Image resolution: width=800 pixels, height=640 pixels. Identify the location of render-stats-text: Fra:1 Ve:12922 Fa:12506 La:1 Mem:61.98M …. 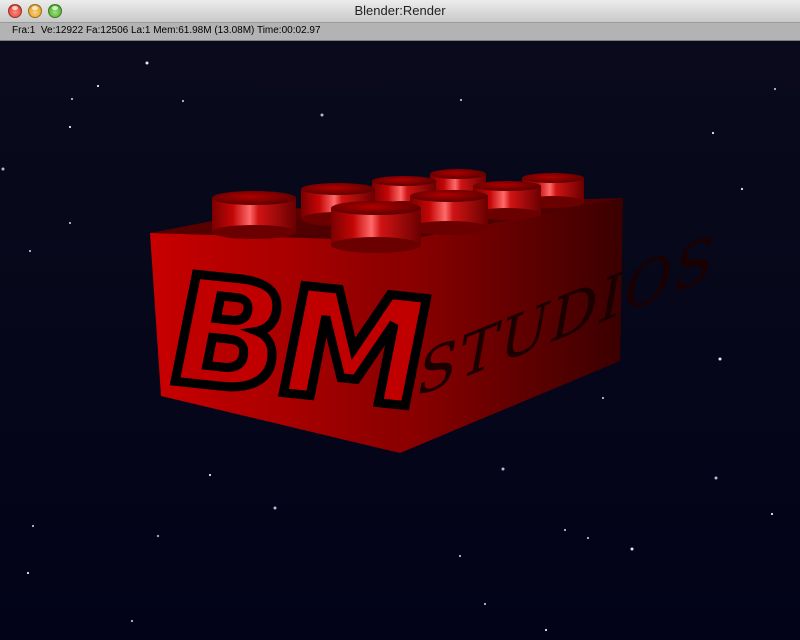
(166, 30).